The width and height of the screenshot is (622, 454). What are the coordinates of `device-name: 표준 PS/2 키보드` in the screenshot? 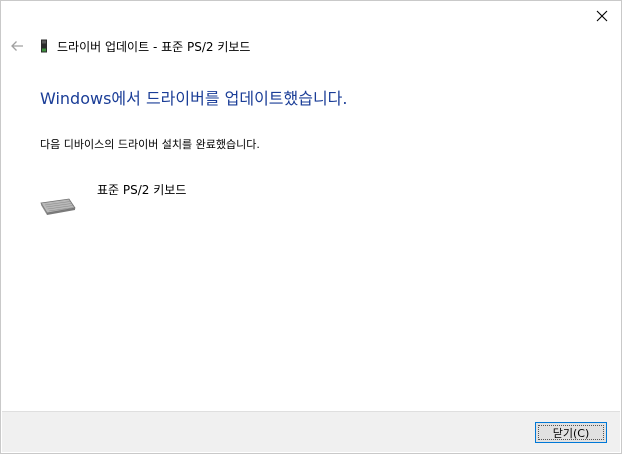 It's located at (142, 190).